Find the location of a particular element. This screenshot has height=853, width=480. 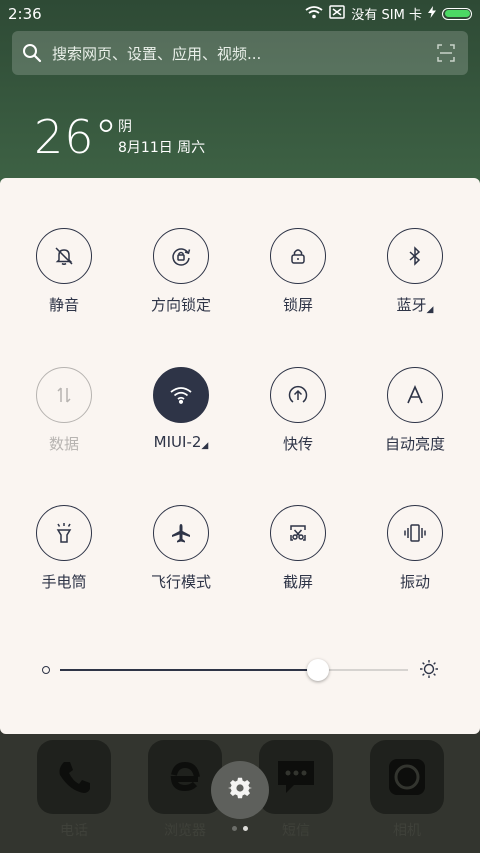

settings-button is located at coordinates (240, 790).